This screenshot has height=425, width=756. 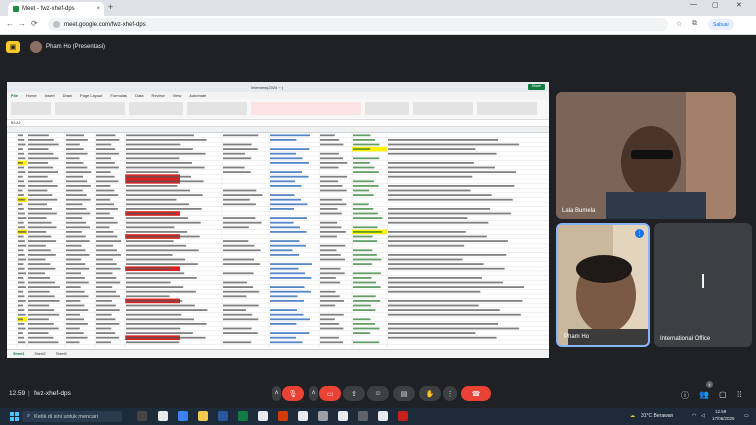 I want to click on profile-button: Sabuai, so click(x=721, y=24).